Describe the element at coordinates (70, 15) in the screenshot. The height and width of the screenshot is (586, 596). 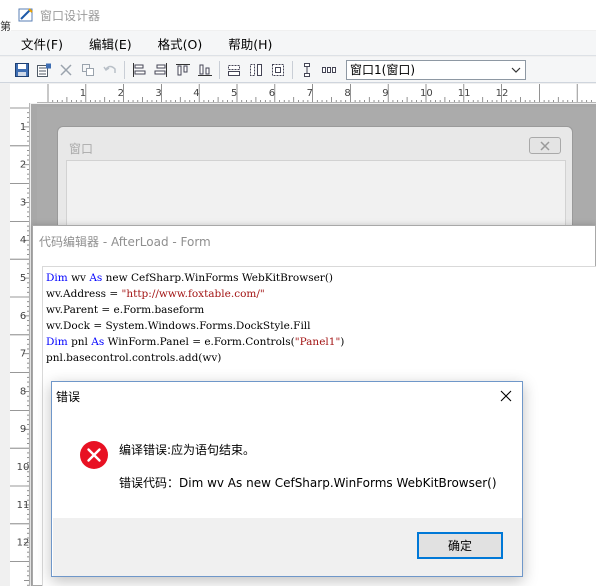
I see `designer-title: 窗口设计器` at that location.